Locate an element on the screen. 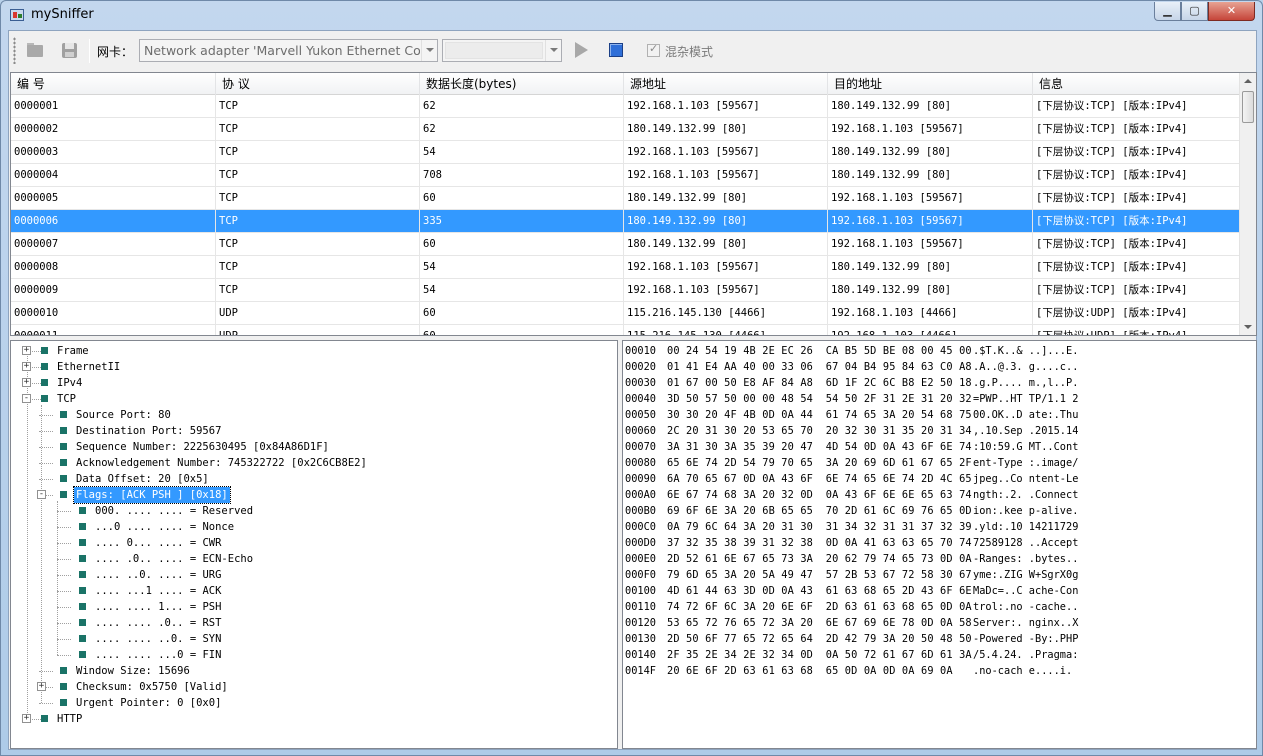  tree-node-label: Data Offset: 20 [0x5] is located at coordinates (142, 479).